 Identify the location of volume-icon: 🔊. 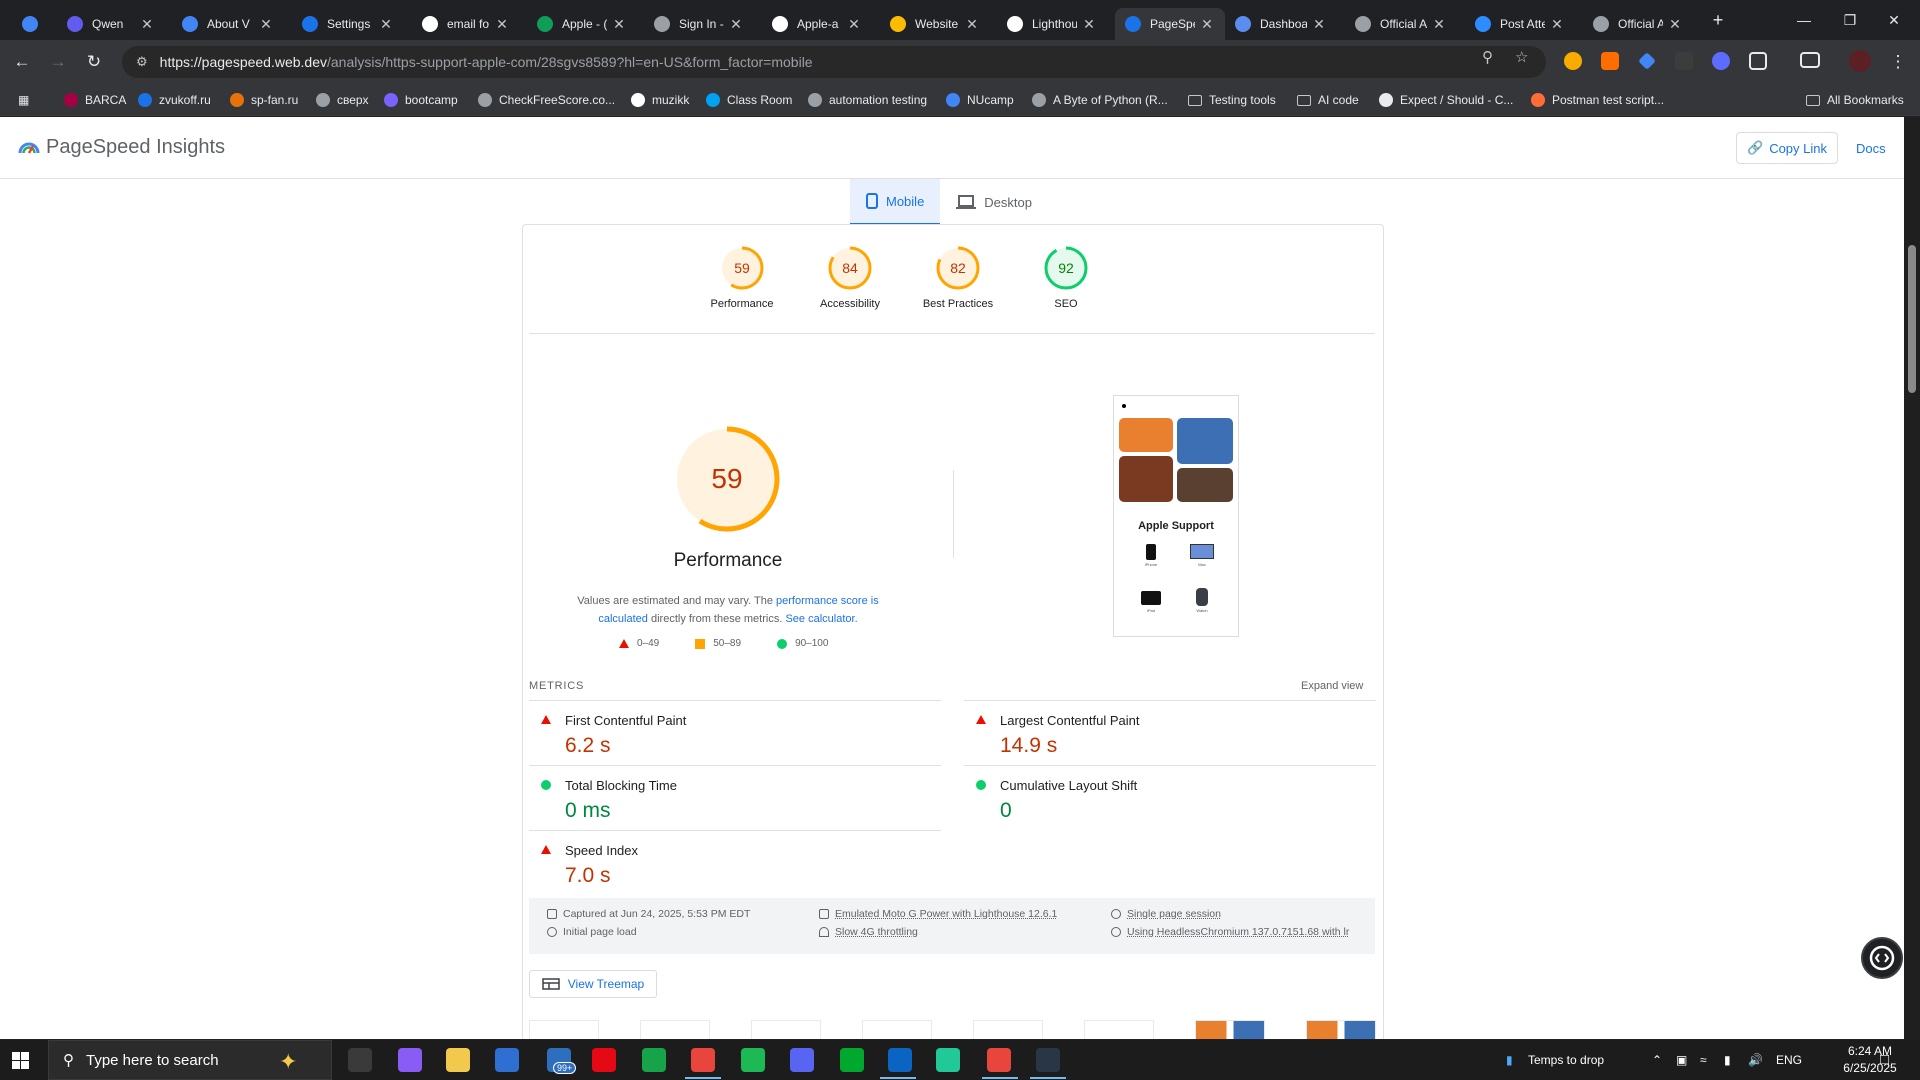
(1755, 1060).